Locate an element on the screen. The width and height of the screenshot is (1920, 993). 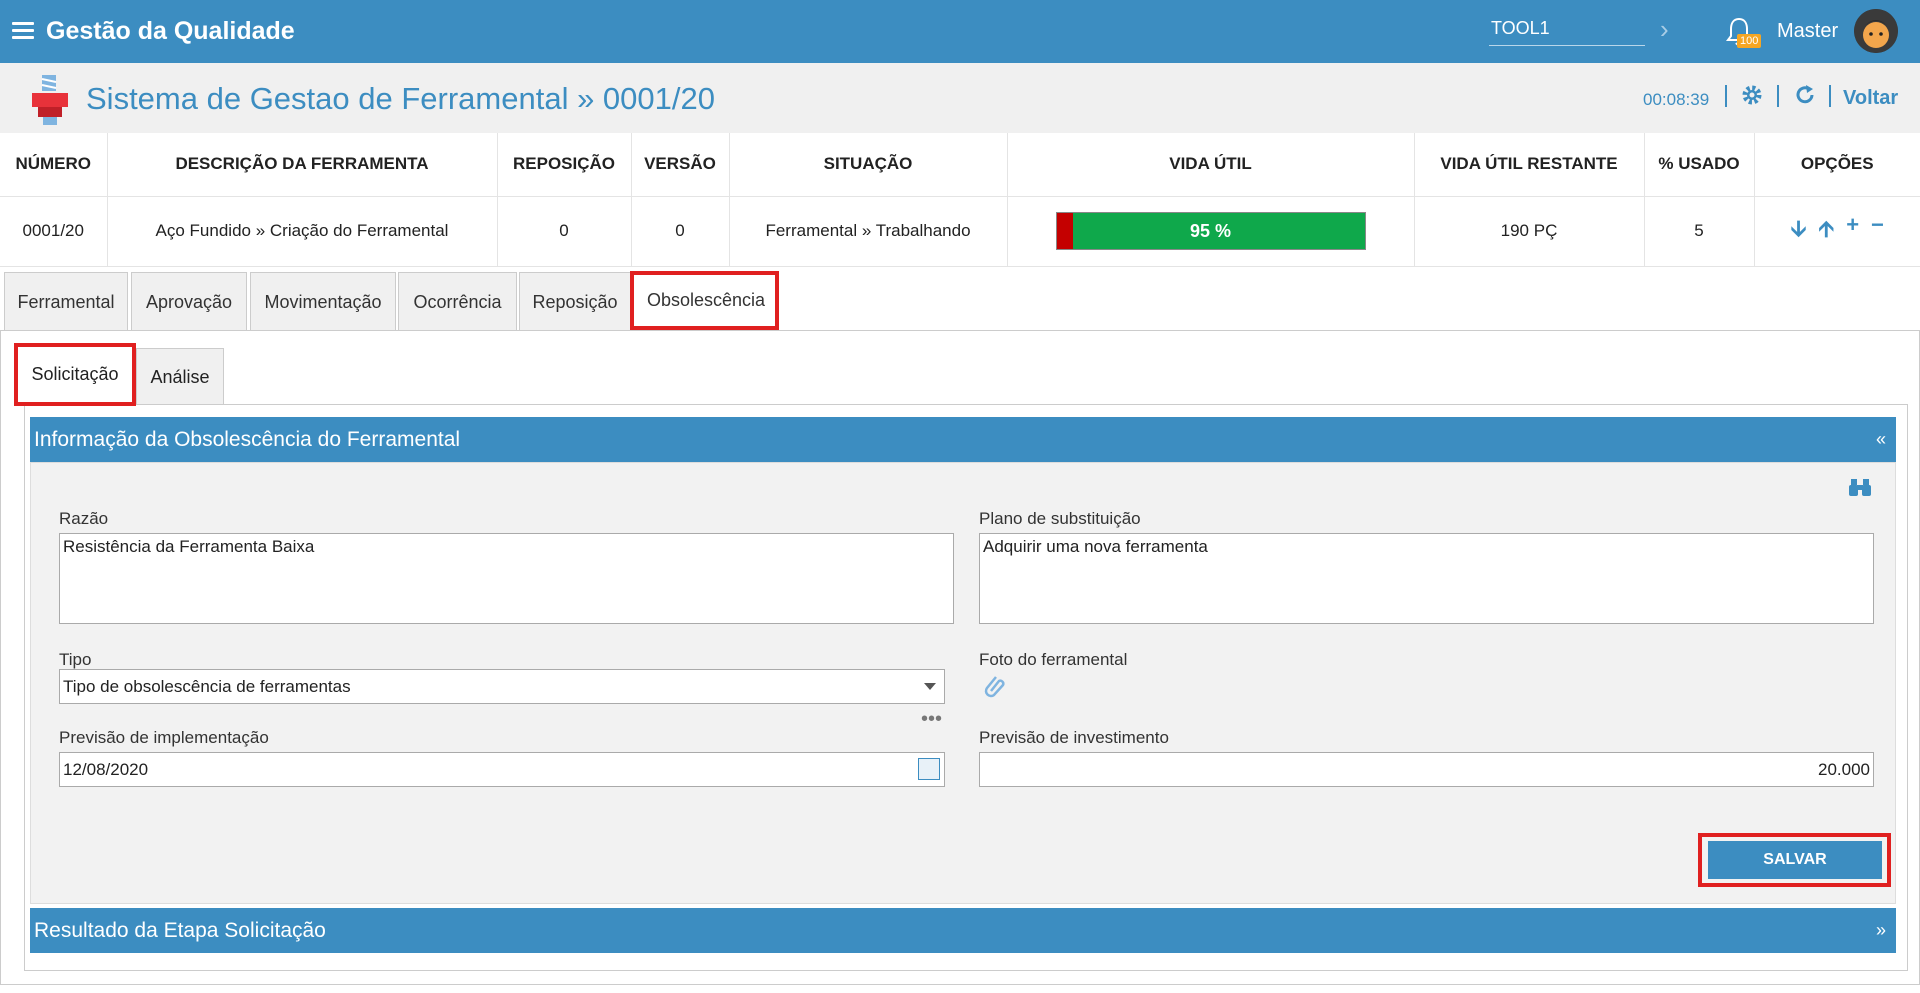
col-usado: % USADO is located at coordinates (1699, 165).